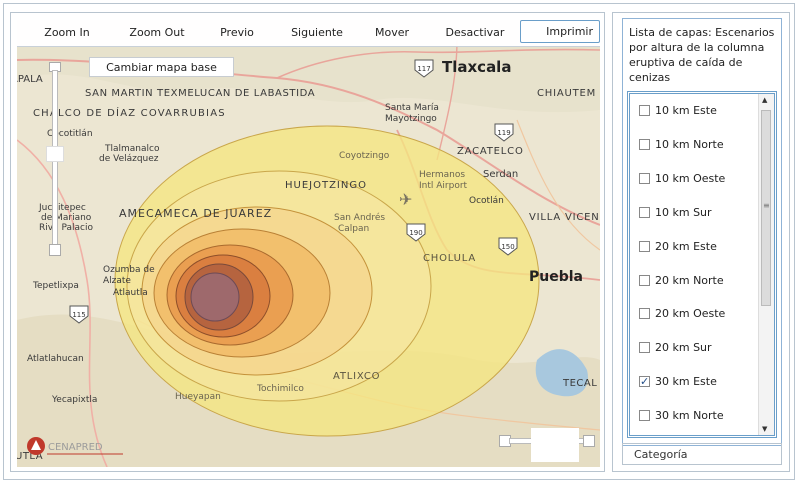 The width and height of the screenshot is (798, 483). What do you see at coordinates (579, 383) in the screenshot?
I see `label-tecal: TECAL` at bounding box center [579, 383].